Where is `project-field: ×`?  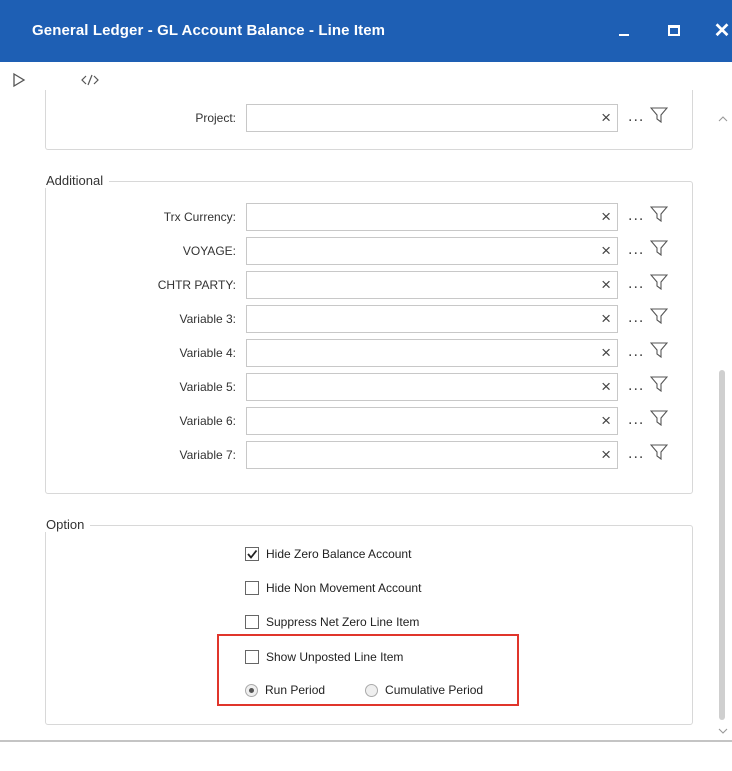
project-field: × is located at coordinates (432, 118).